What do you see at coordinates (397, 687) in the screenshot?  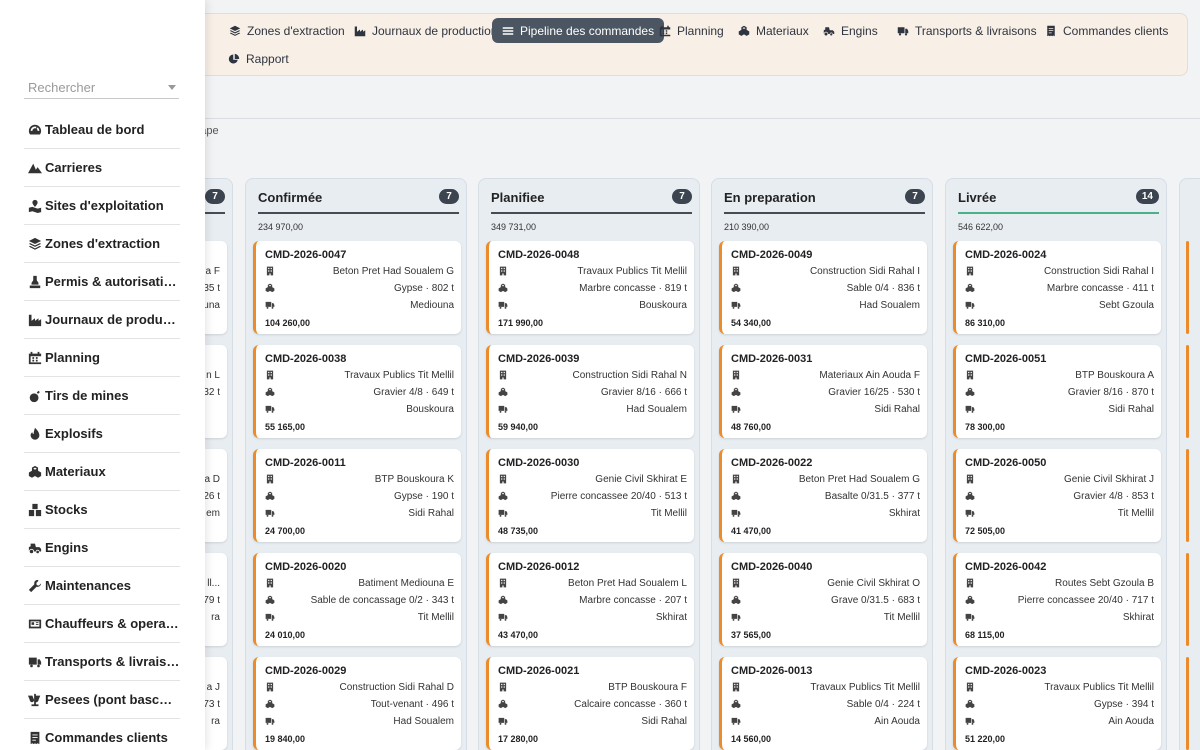 I see `order-client: Construction Sidi Rahal D` at bounding box center [397, 687].